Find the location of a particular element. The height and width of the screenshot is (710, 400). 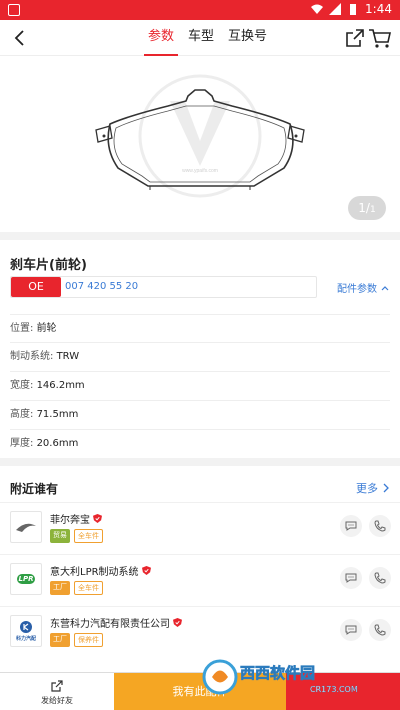

status-time: 1:44 is located at coordinates (378, 9).